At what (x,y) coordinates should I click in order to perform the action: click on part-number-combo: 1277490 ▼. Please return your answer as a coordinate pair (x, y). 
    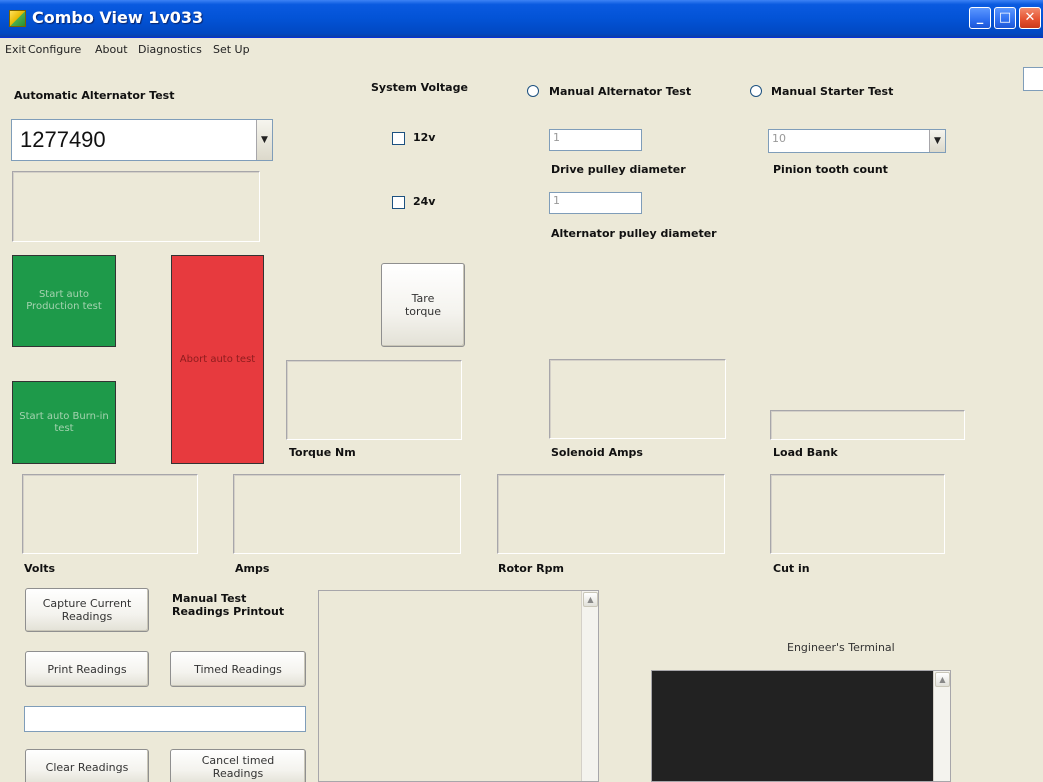
    Looking at the image, I should click on (142, 140).